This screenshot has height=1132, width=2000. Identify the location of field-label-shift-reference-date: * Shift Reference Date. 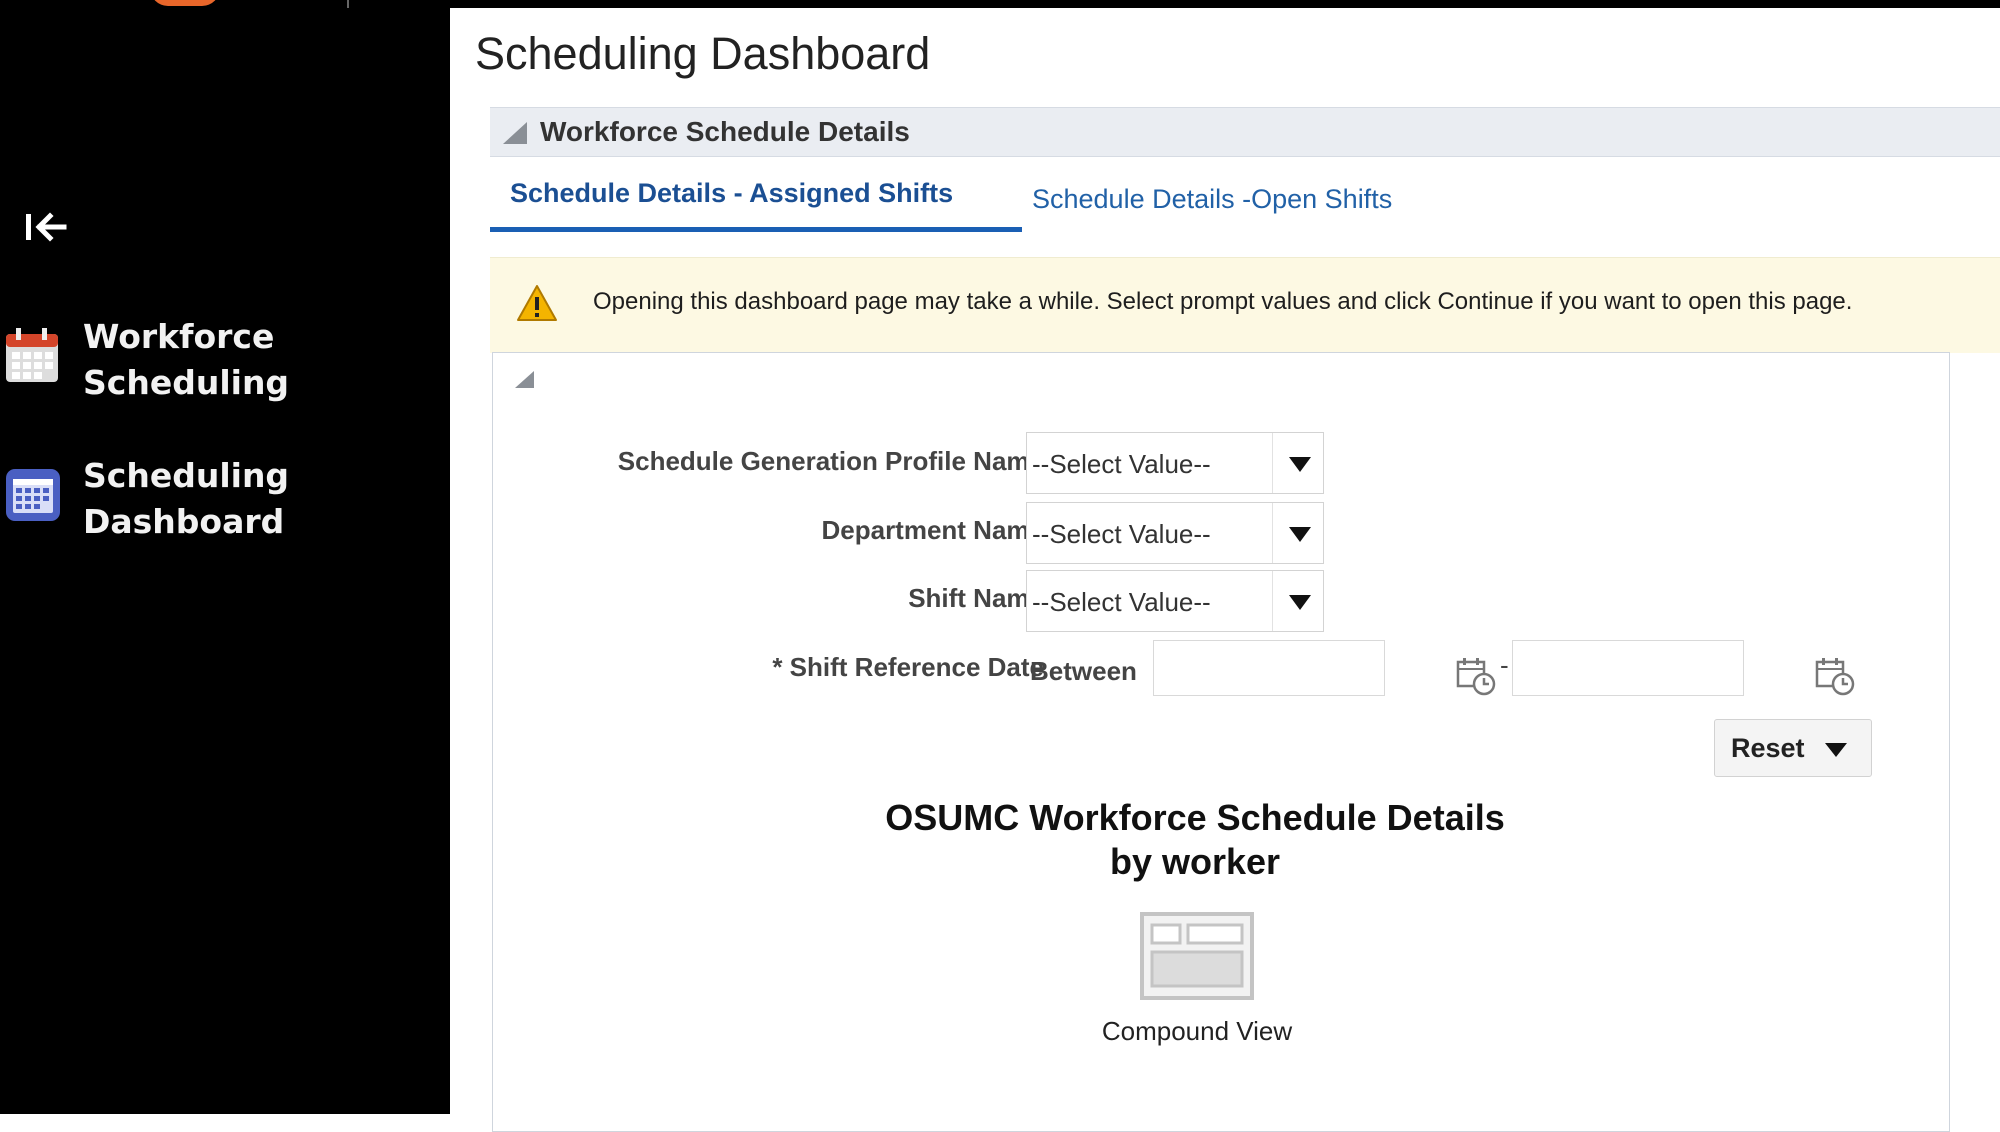
(908, 667).